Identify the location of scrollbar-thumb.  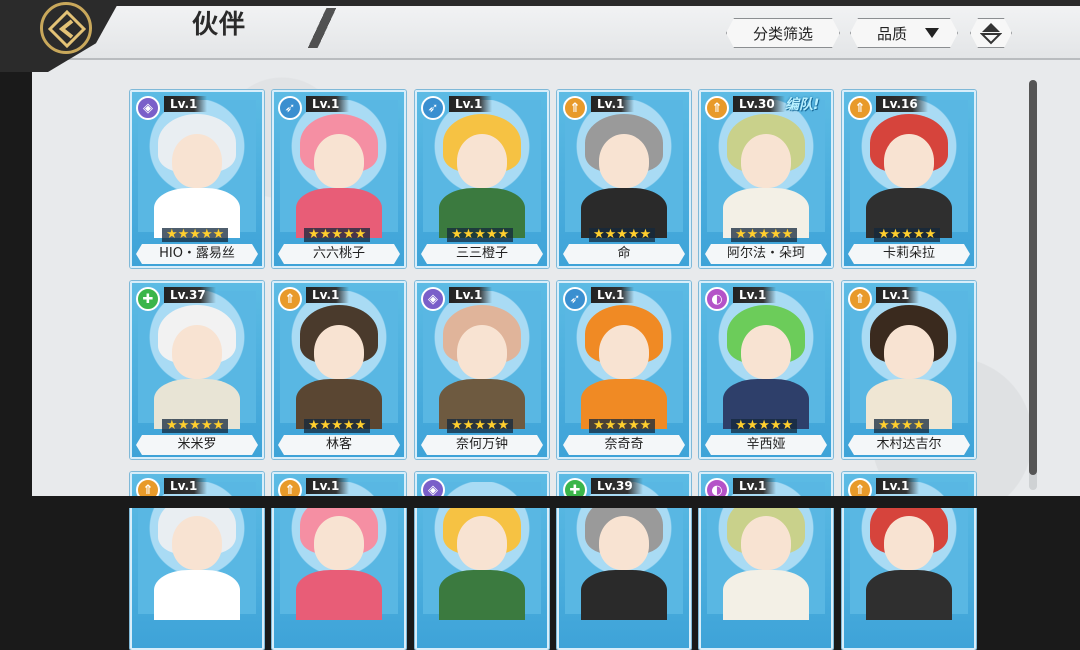
(1033, 277).